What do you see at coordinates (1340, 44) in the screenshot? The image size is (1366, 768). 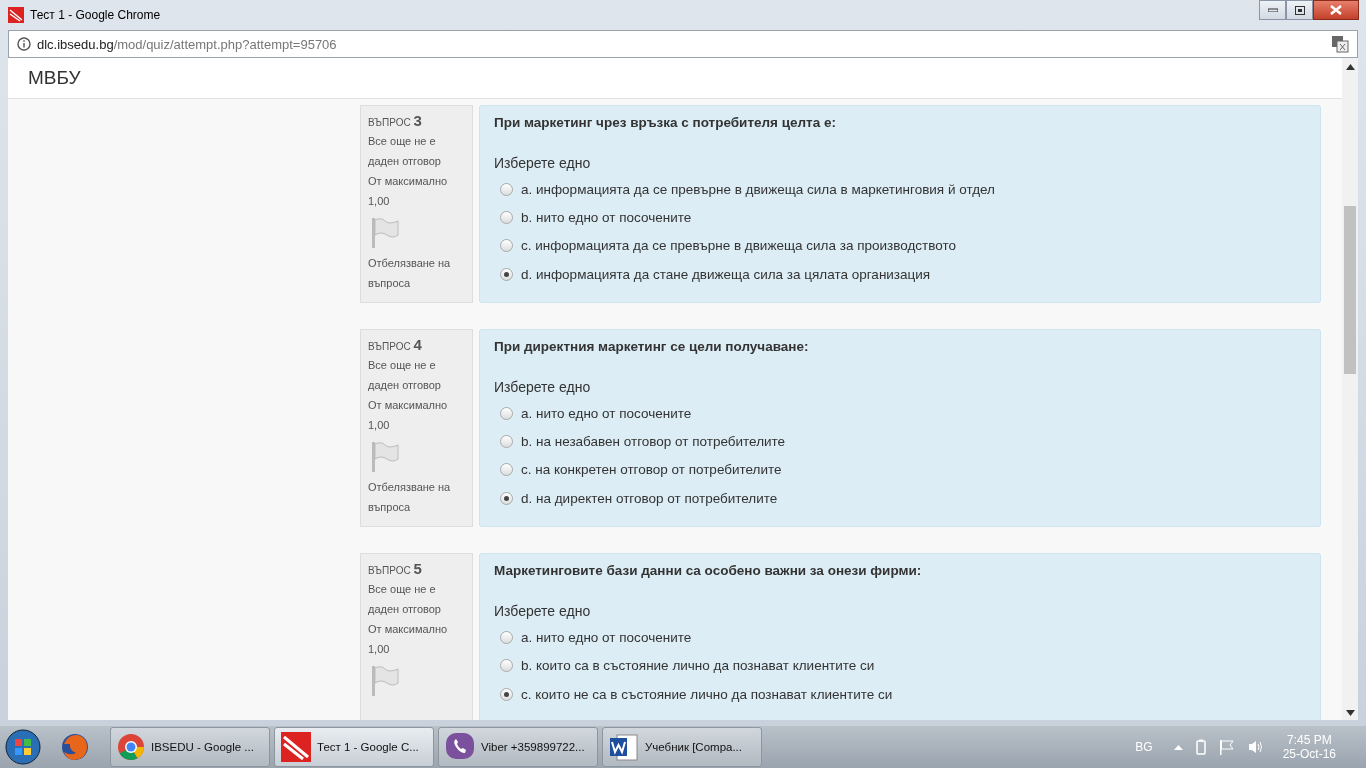 I see `translate-icon` at bounding box center [1340, 44].